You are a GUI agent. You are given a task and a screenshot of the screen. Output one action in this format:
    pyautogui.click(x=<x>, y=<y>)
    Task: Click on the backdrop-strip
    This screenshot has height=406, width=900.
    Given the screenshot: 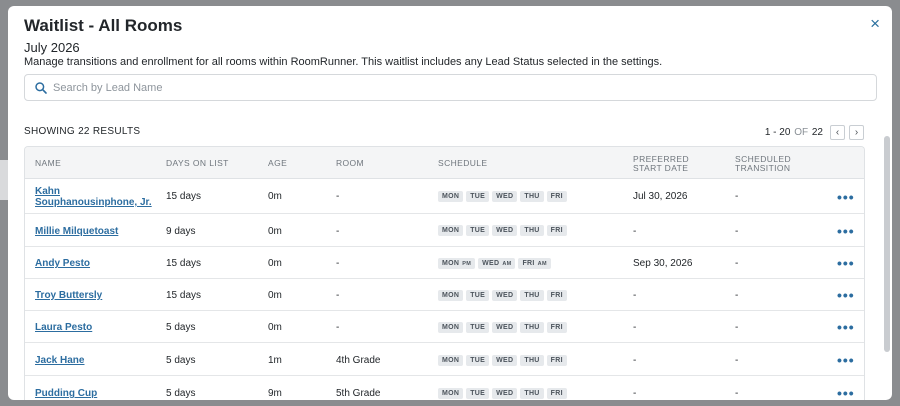 What is the action you would take?
    pyautogui.click(x=4, y=180)
    